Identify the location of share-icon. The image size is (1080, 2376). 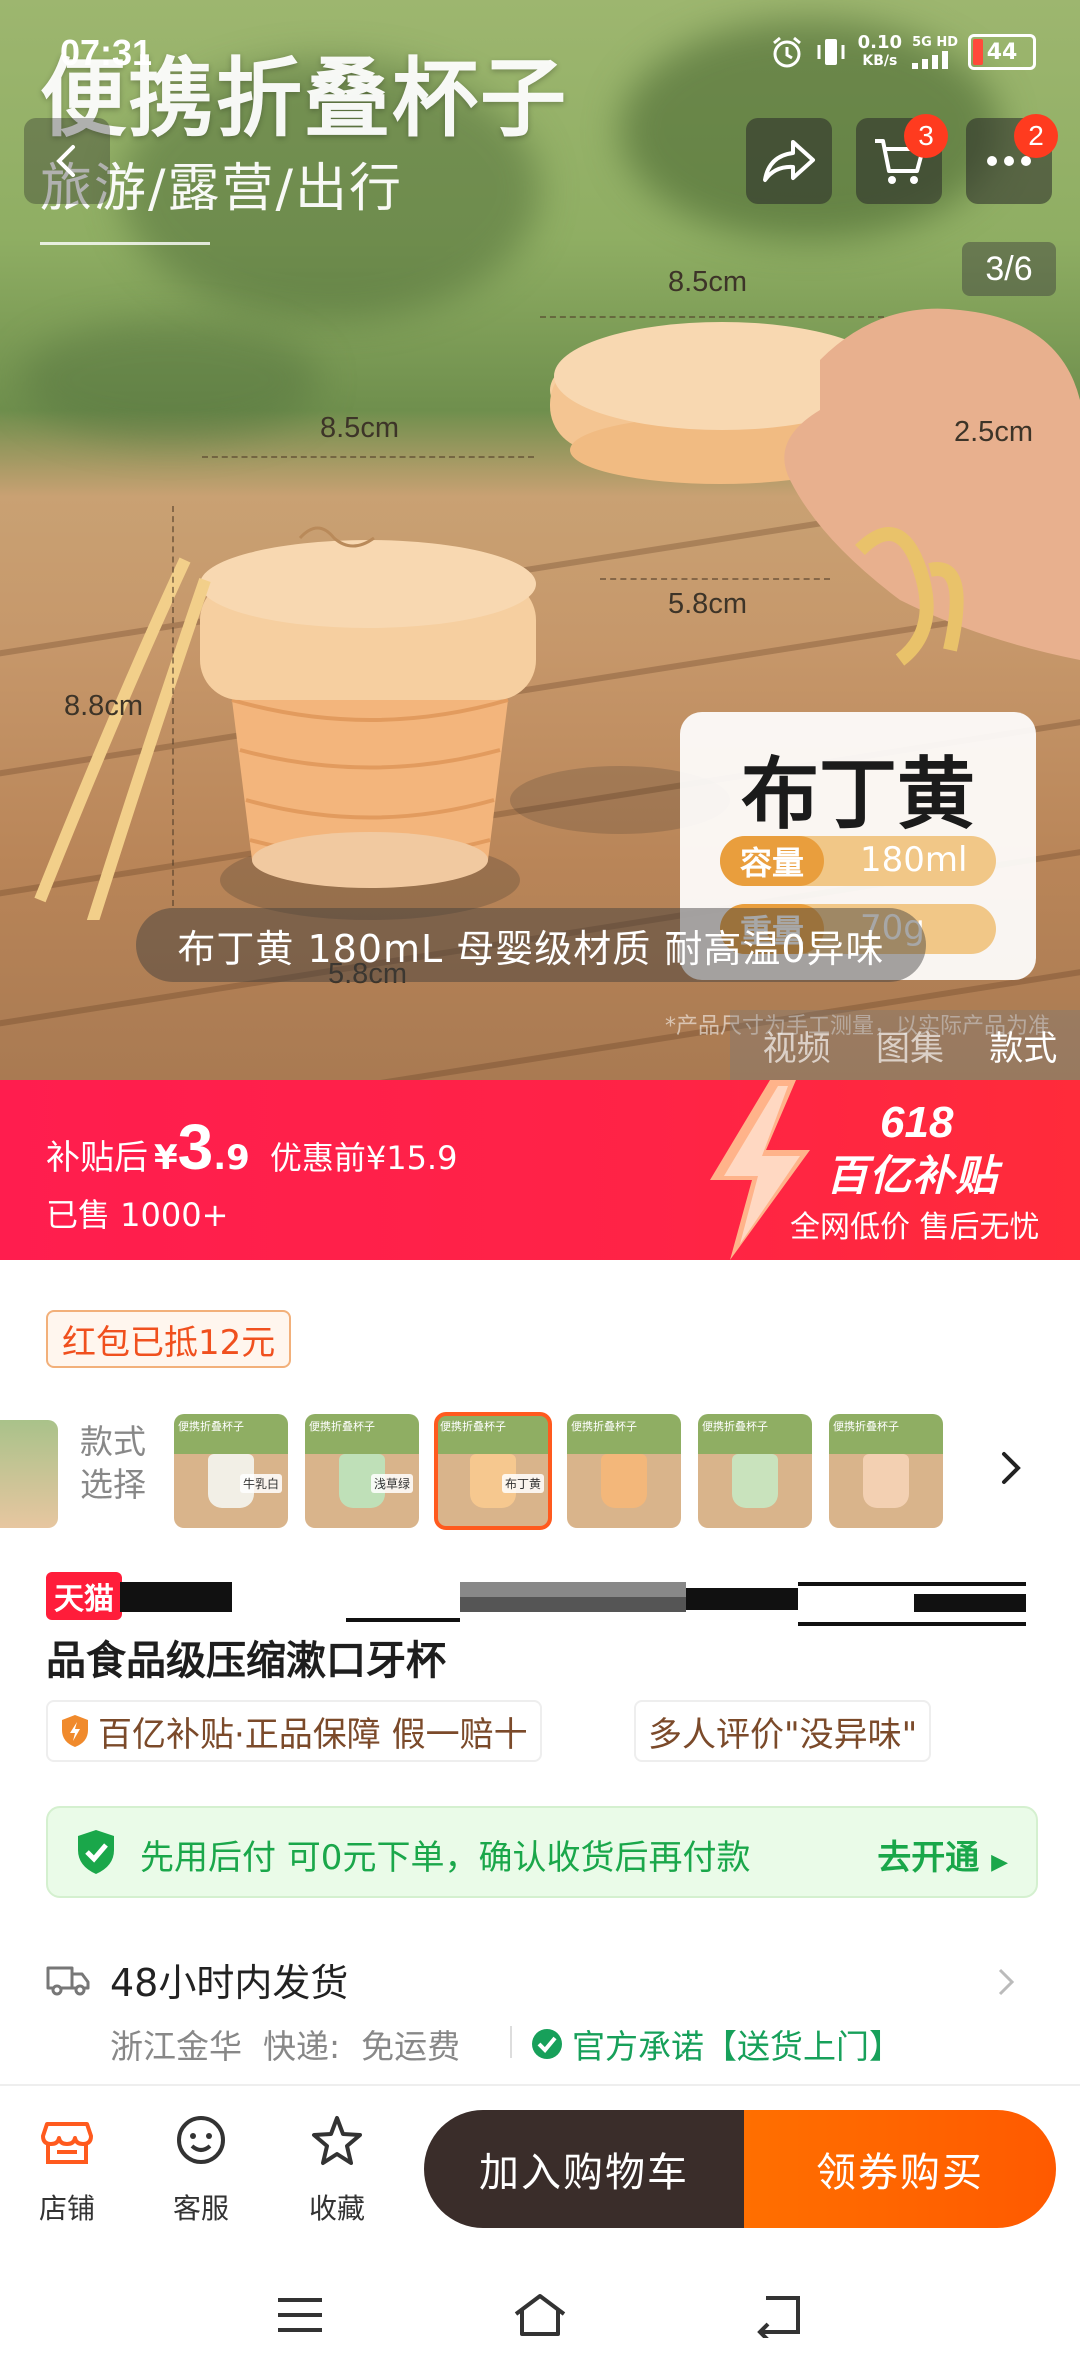
(789, 161).